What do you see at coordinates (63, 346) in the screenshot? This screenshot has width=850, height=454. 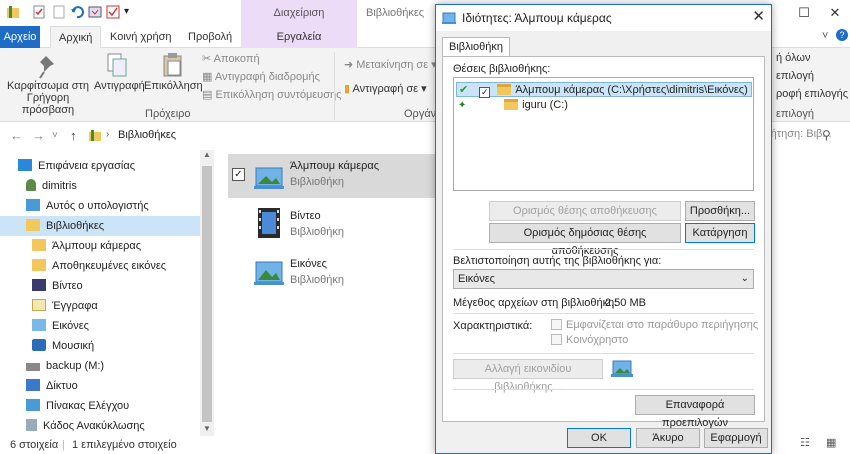 I see `nav-item-music: Μουσική` at bounding box center [63, 346].